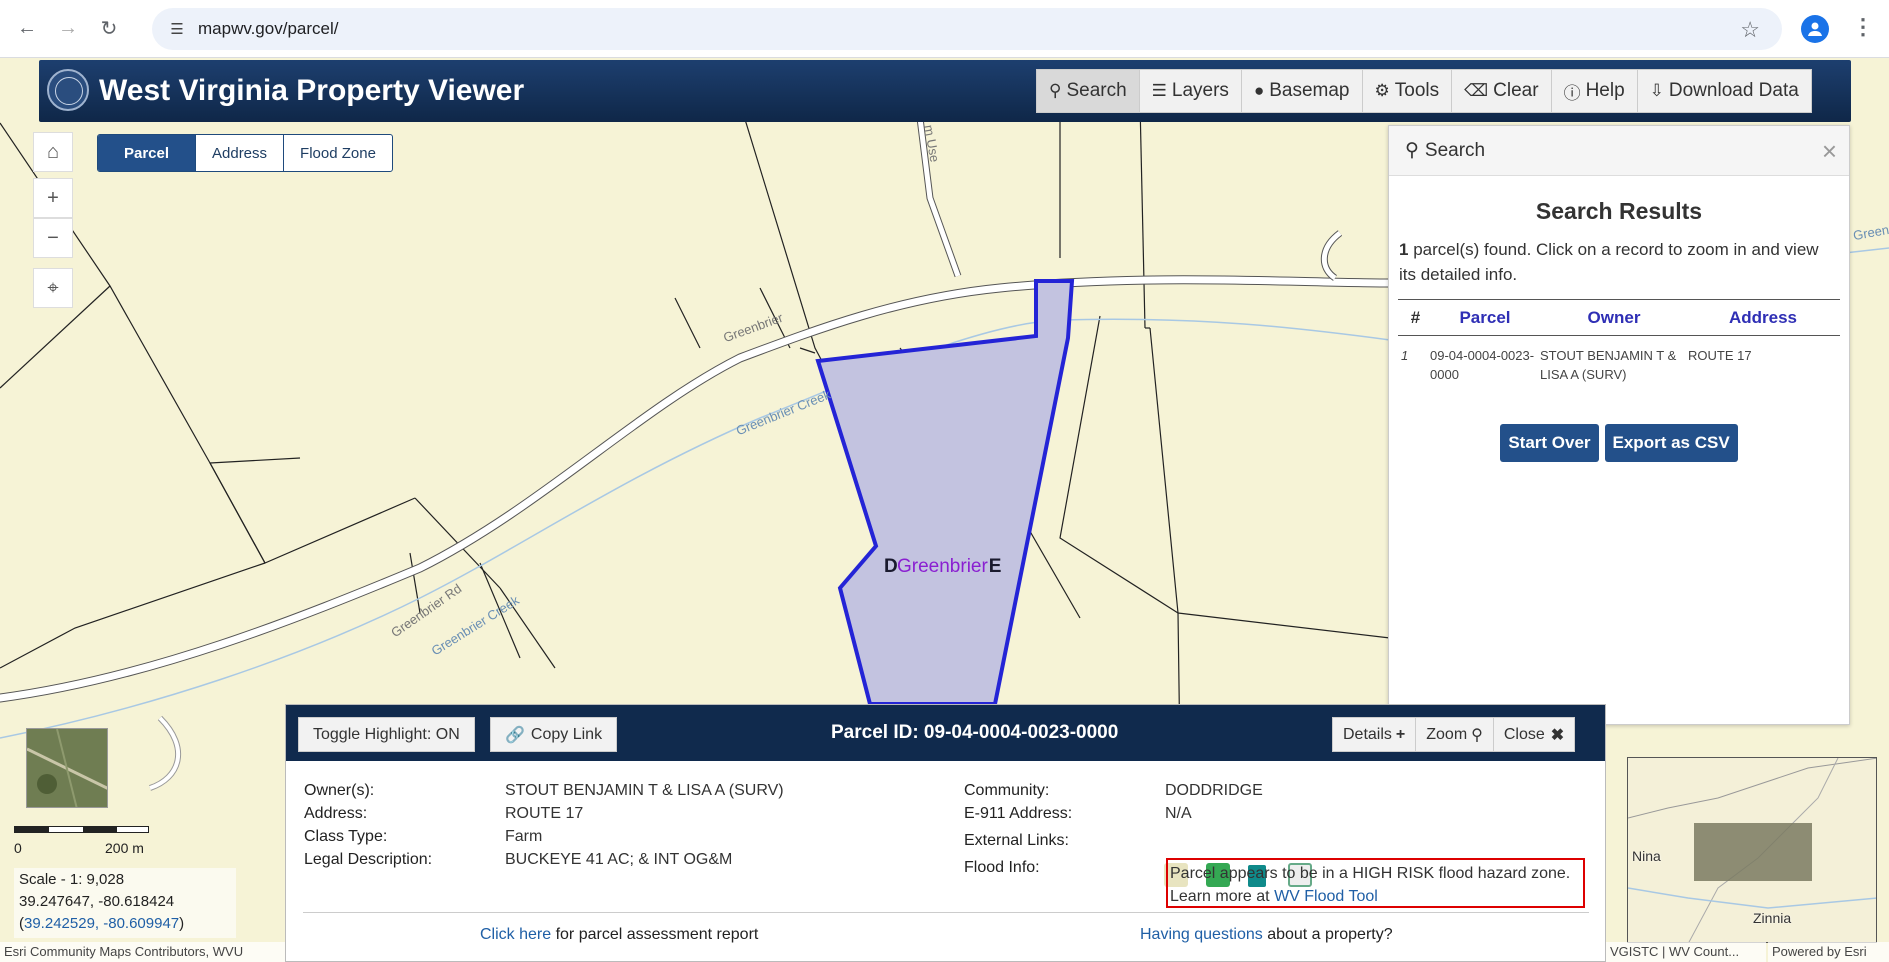 This screenshot has height=962, width=1889. I want to click on close-icon: ✖, so click(1557, 735).